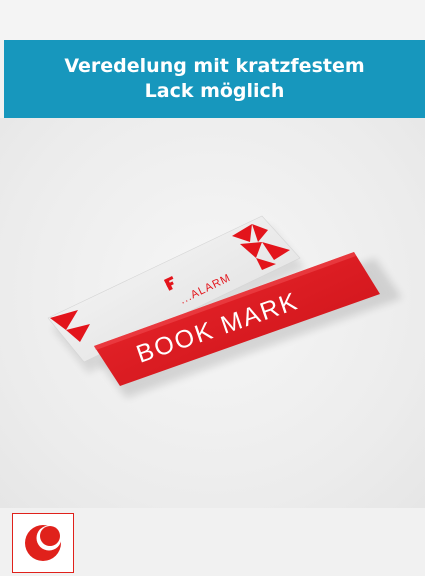  I want to click on brand-logo, so click(43, 543).